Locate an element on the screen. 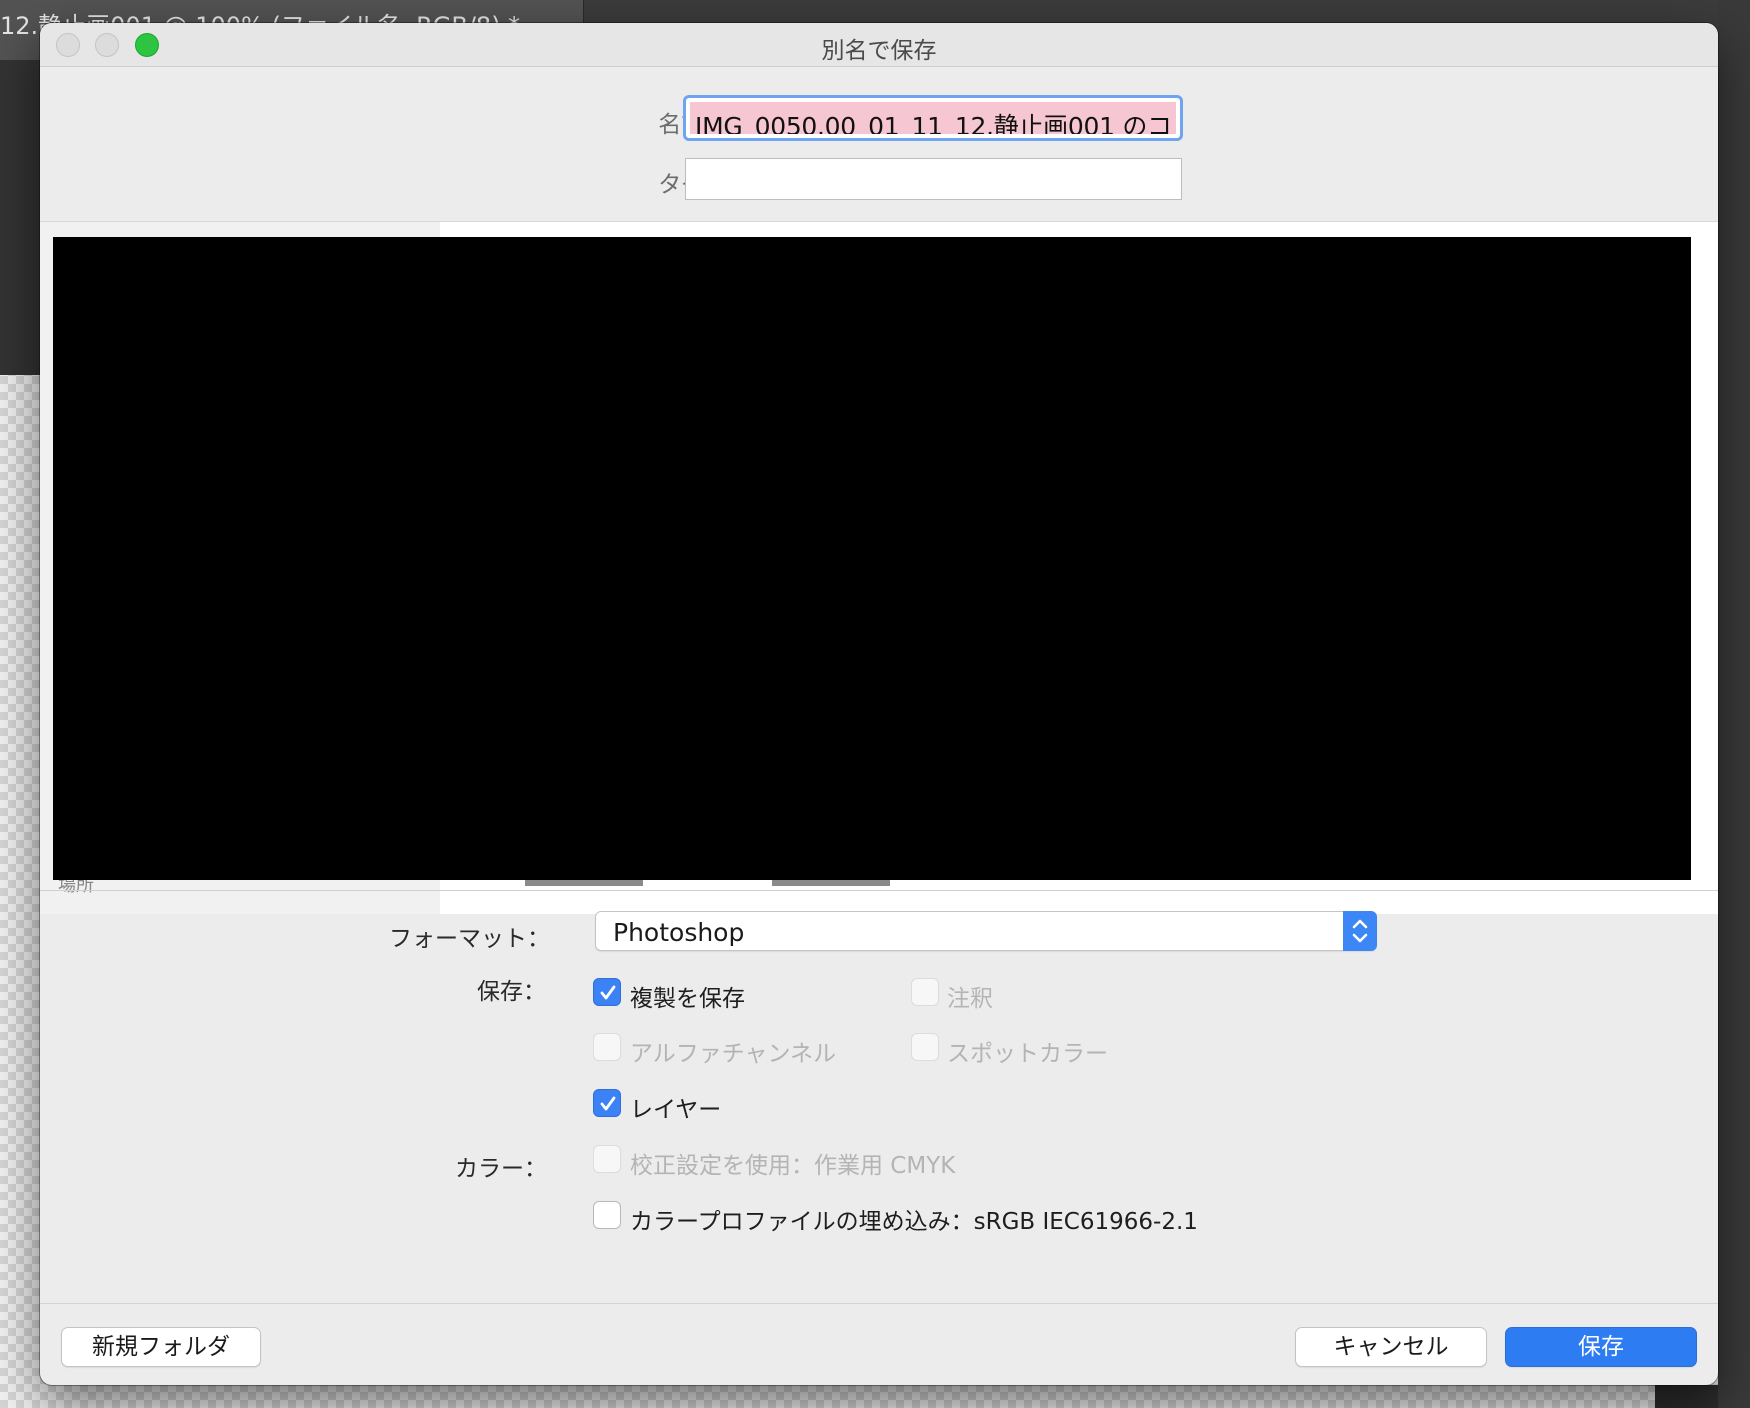 The height and width of the screenshot is (1408, 1750). filename-text: IMG_0050.00_01_11_12.静止画001 のコピー is located at coordinates (935, 123).